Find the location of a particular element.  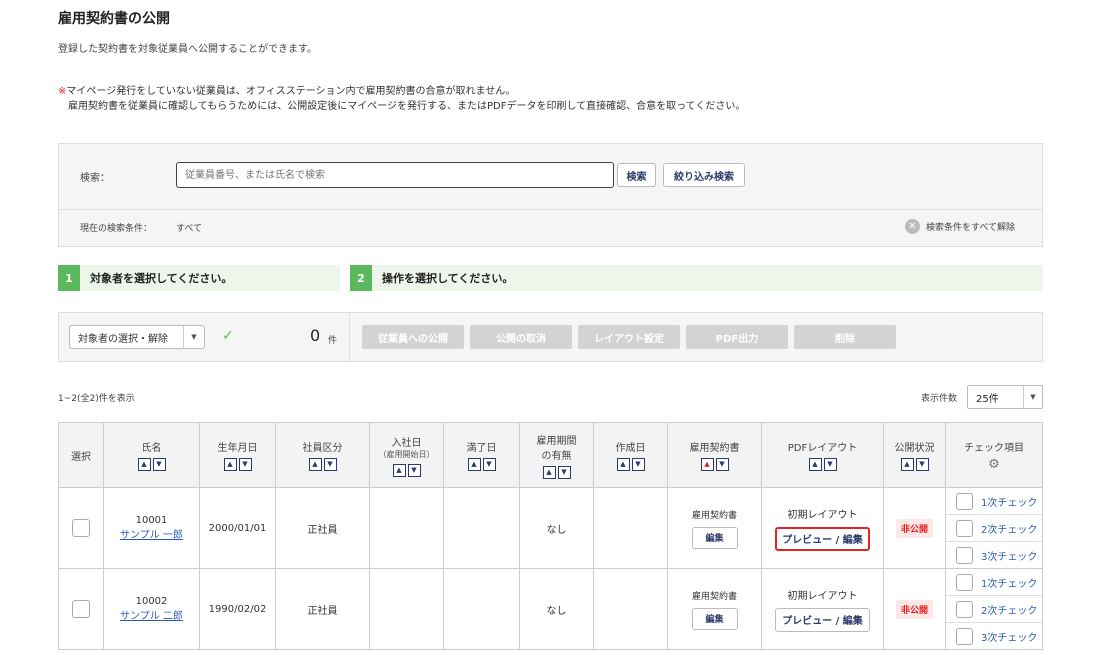

pdf-layout-cell: 初期レイアウト プレビュー / 編集 is located at coordinates (822, 528).